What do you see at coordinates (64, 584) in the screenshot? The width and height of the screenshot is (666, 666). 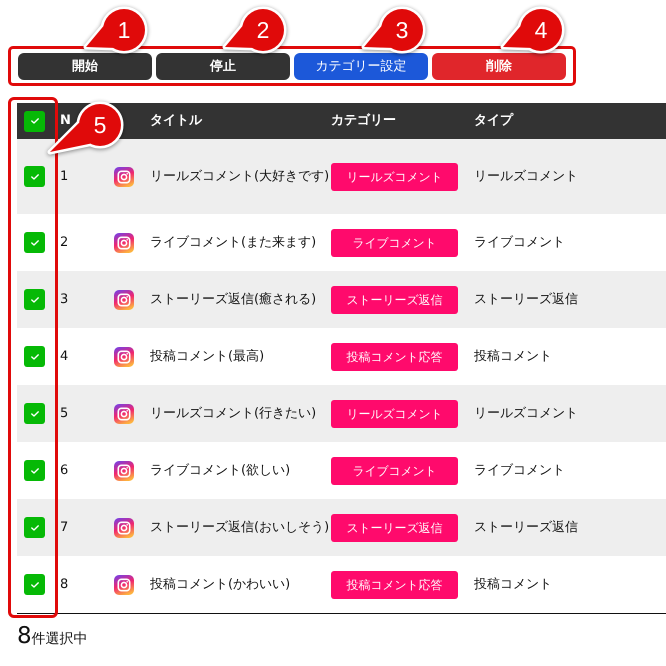 I see `row-number: 8` at bounding box center [64, 584].